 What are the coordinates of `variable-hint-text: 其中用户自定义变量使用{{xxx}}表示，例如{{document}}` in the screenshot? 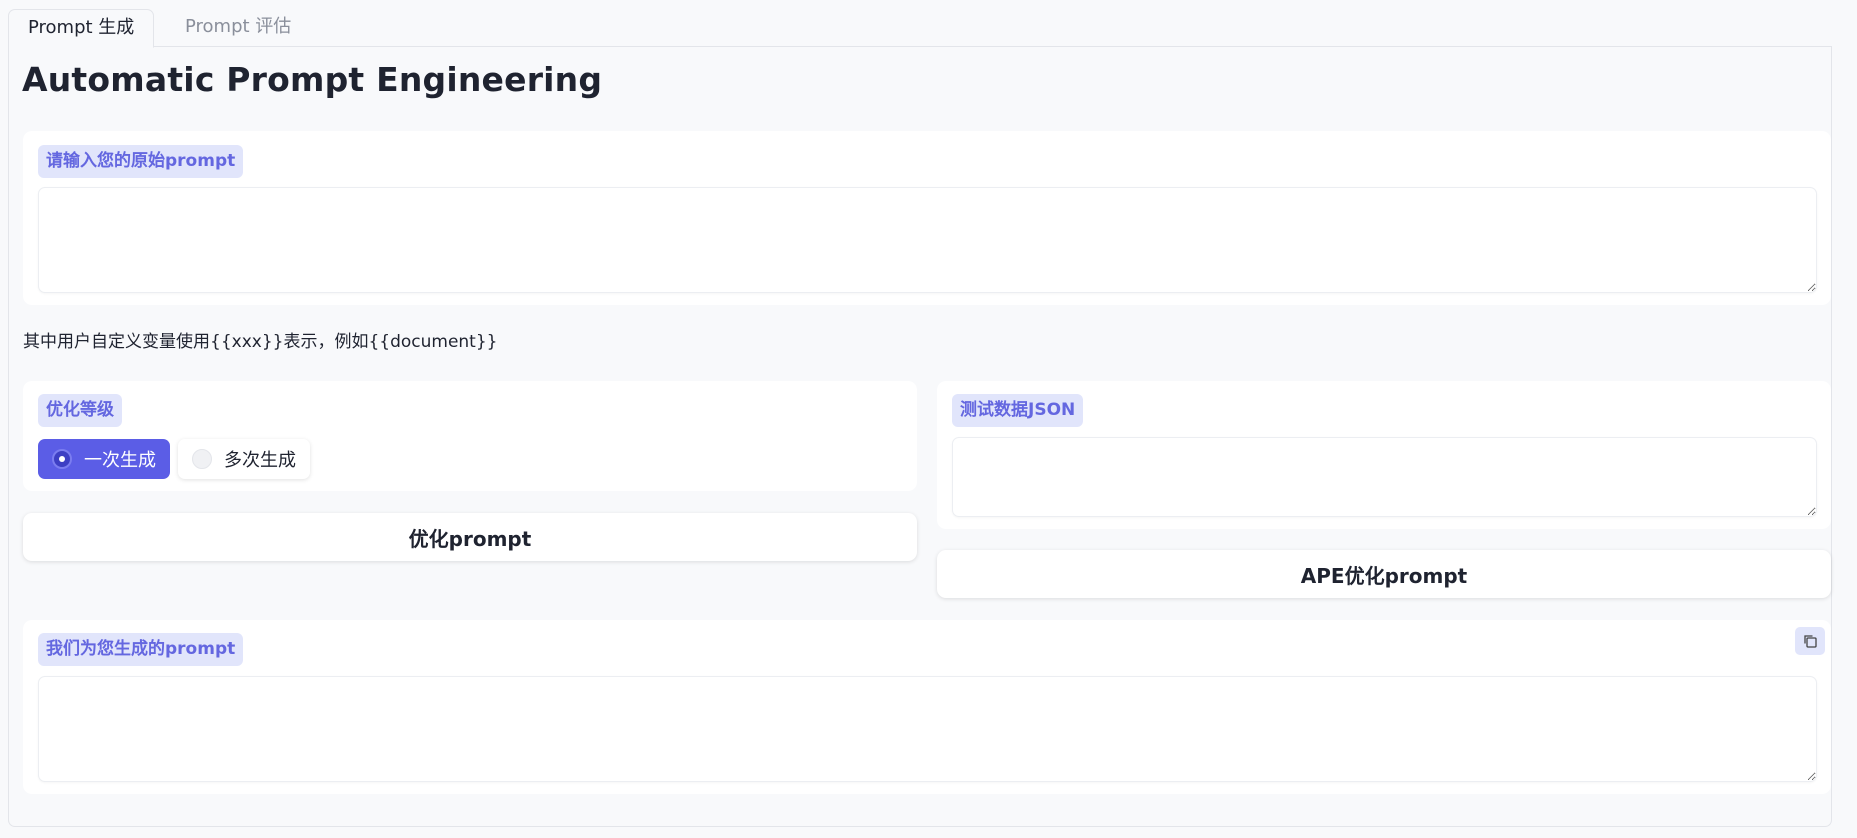 It's located at (260, 342).